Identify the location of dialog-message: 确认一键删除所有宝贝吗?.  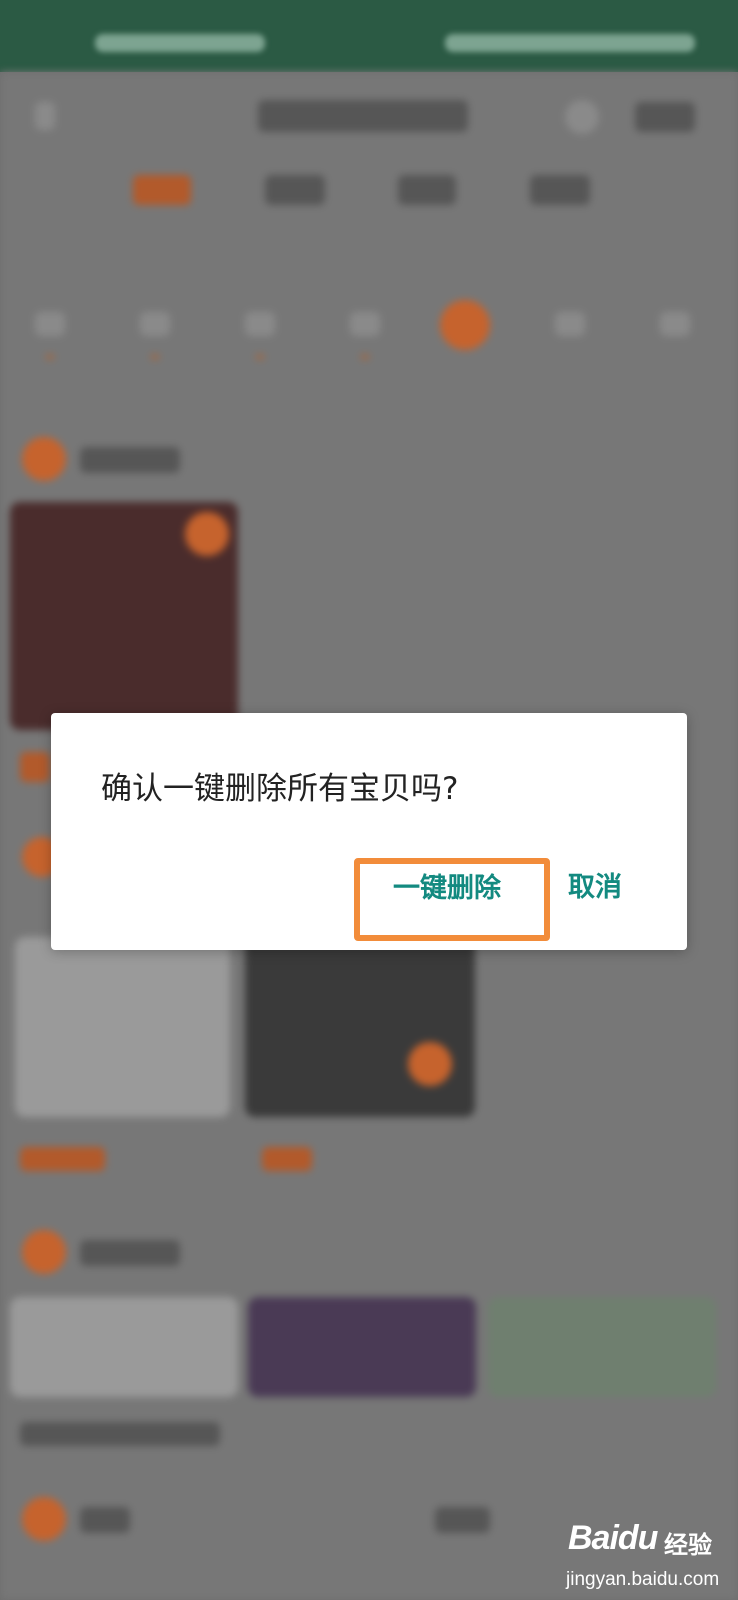
(280, 789).